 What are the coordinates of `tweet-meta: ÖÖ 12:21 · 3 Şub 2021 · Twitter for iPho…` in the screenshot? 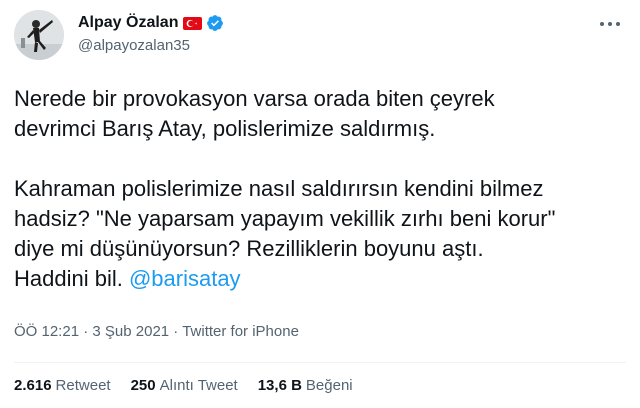 It's located at (156, 331).